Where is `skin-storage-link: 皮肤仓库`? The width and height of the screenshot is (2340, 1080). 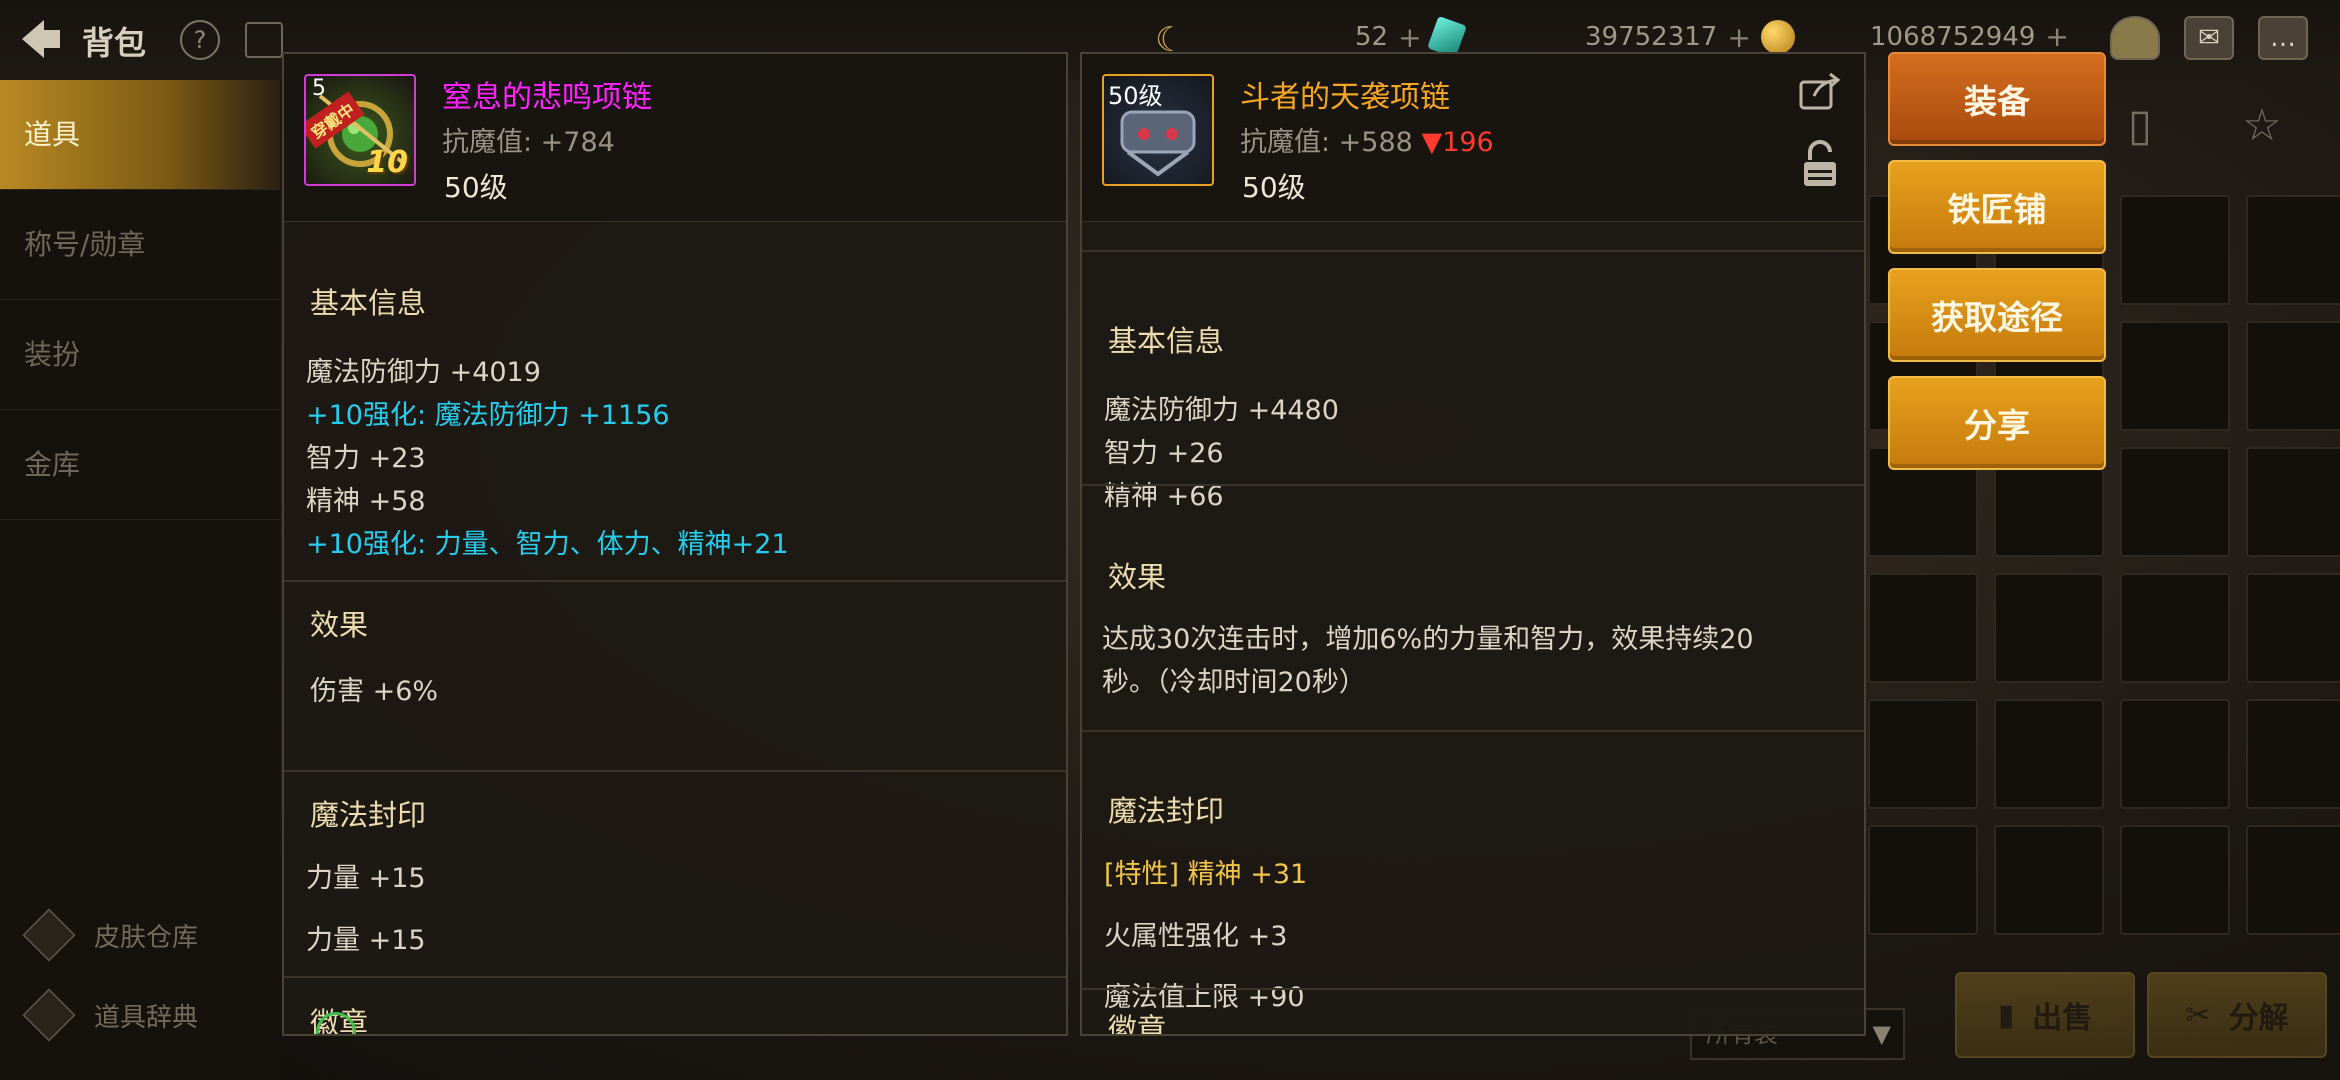
skin-storage-link: 皮肤仓库 is located at coordinates (110, 935).